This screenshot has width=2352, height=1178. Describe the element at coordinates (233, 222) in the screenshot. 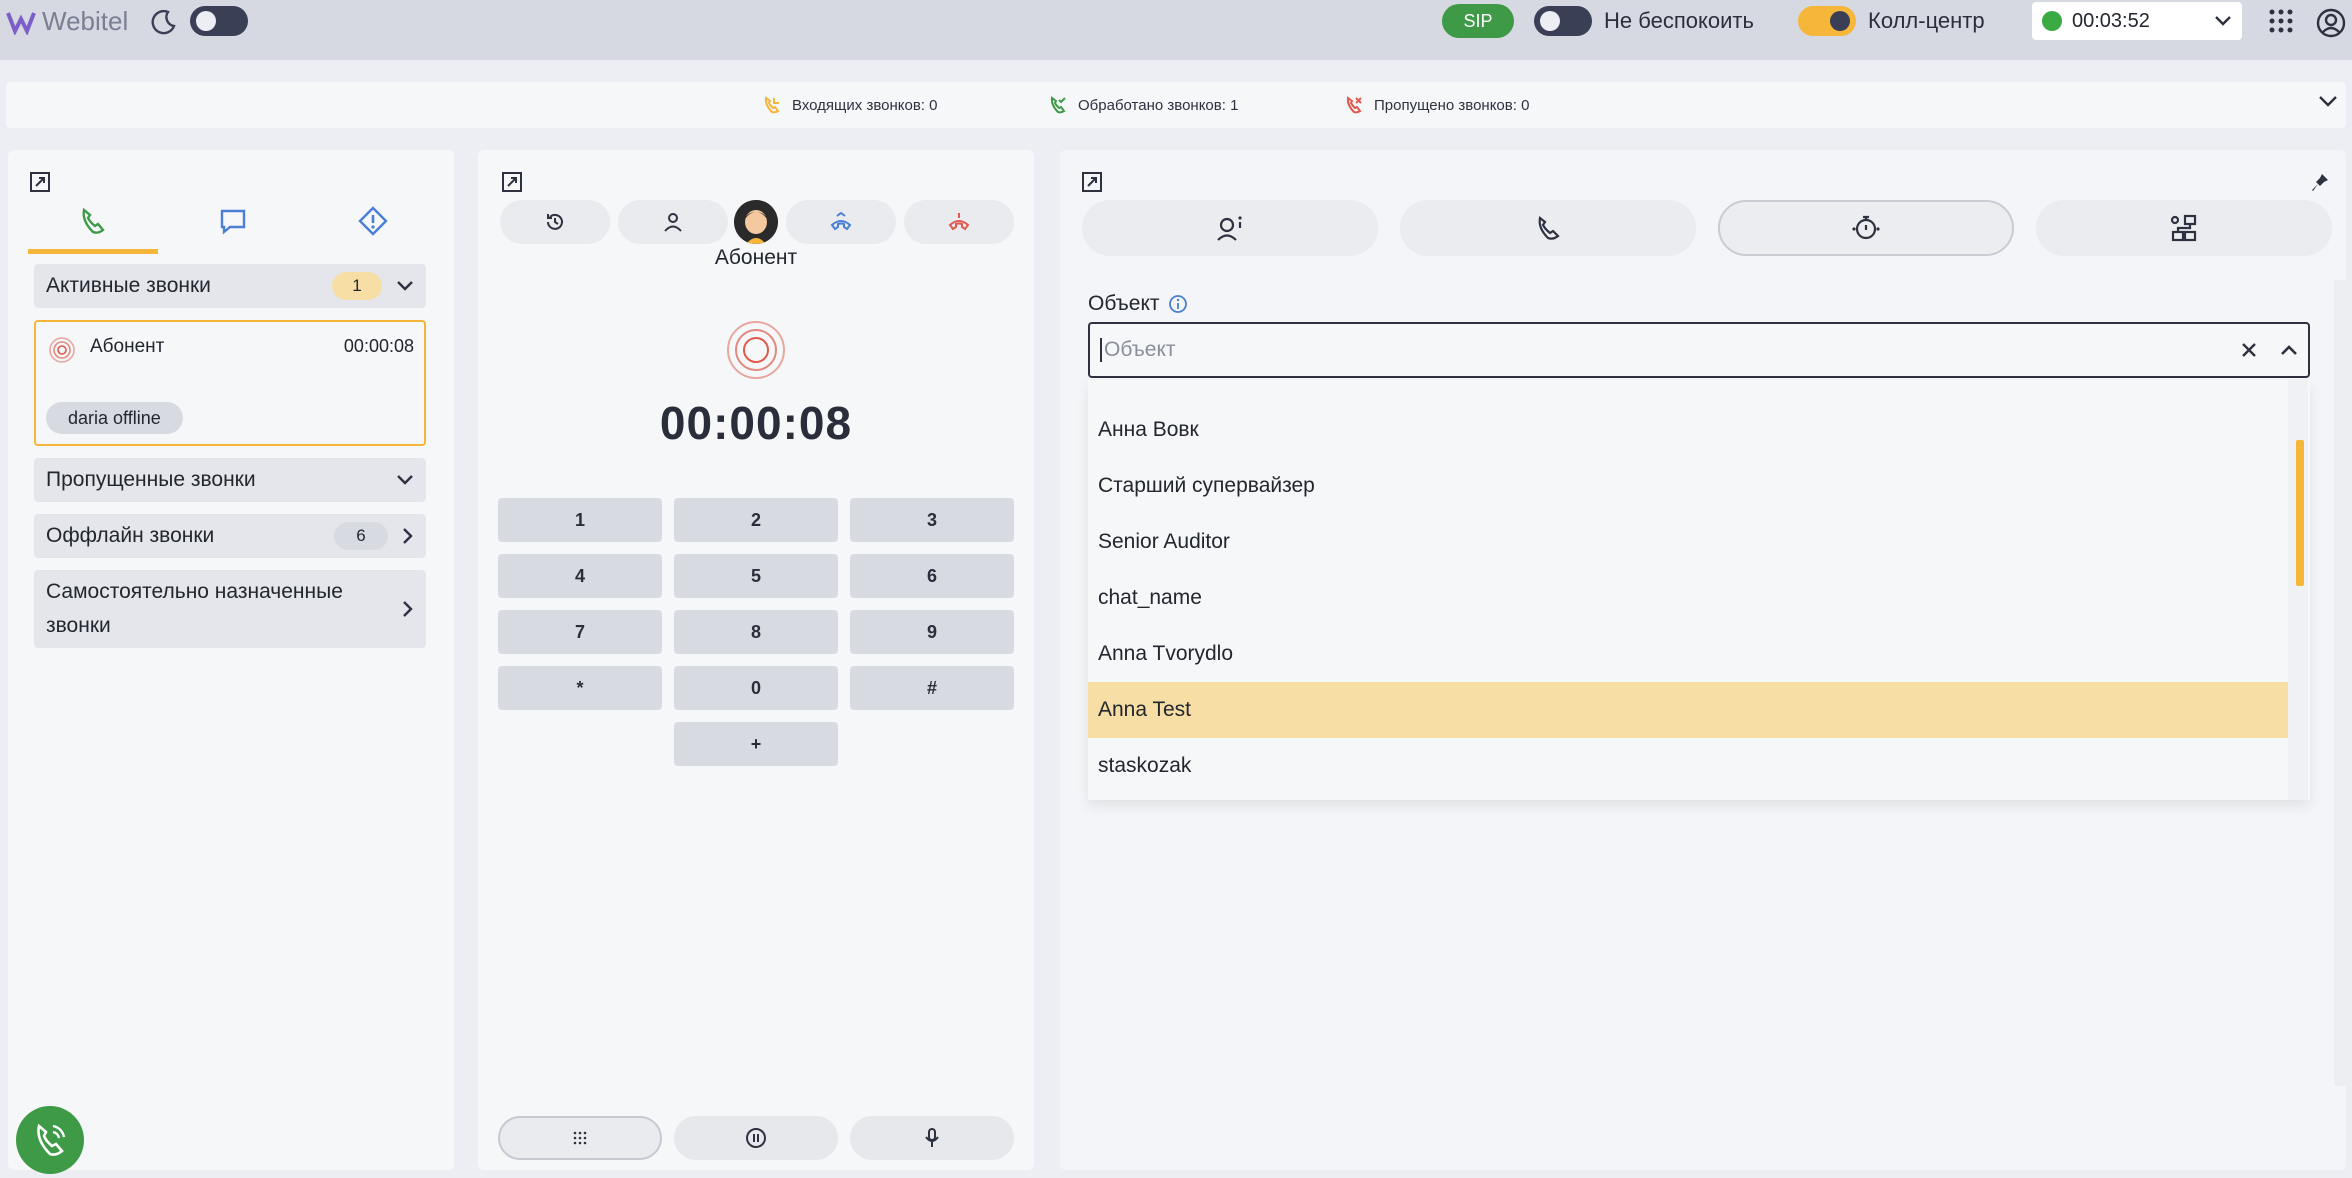

I see `chat-bubble-icon` at that location.